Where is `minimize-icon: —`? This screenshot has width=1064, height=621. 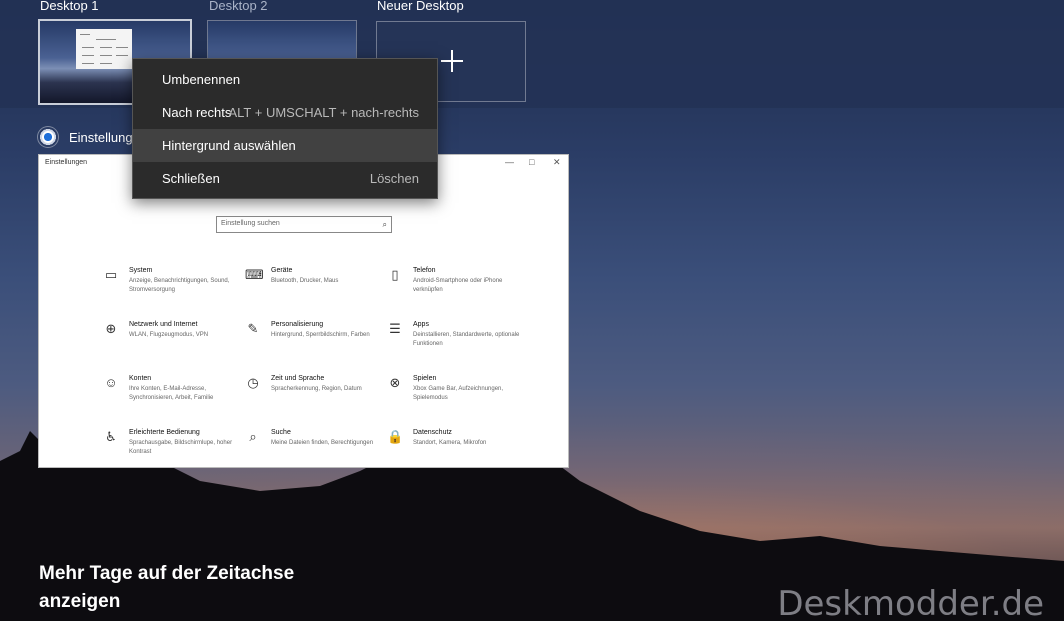 minimize-icon: — is located at coordinates (509, 162).